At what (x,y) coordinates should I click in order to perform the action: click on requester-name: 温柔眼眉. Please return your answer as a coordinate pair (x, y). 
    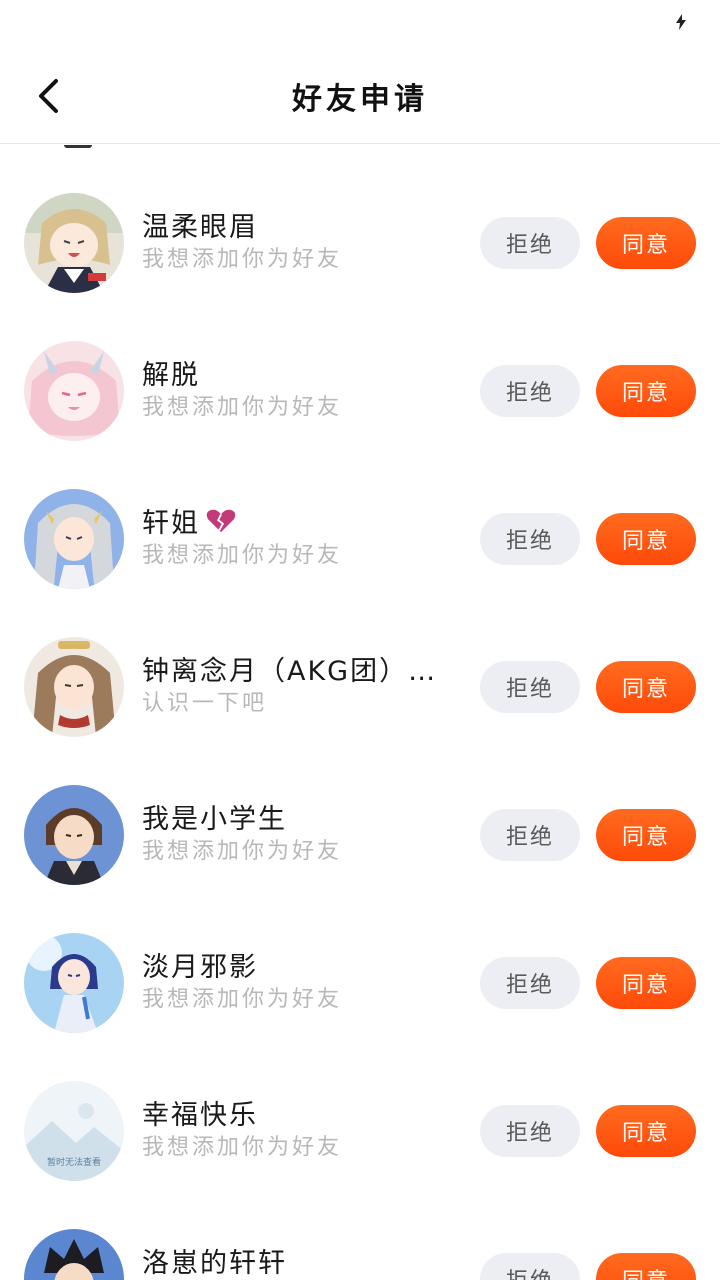
    Looking at the image, I should click on (200, 227).